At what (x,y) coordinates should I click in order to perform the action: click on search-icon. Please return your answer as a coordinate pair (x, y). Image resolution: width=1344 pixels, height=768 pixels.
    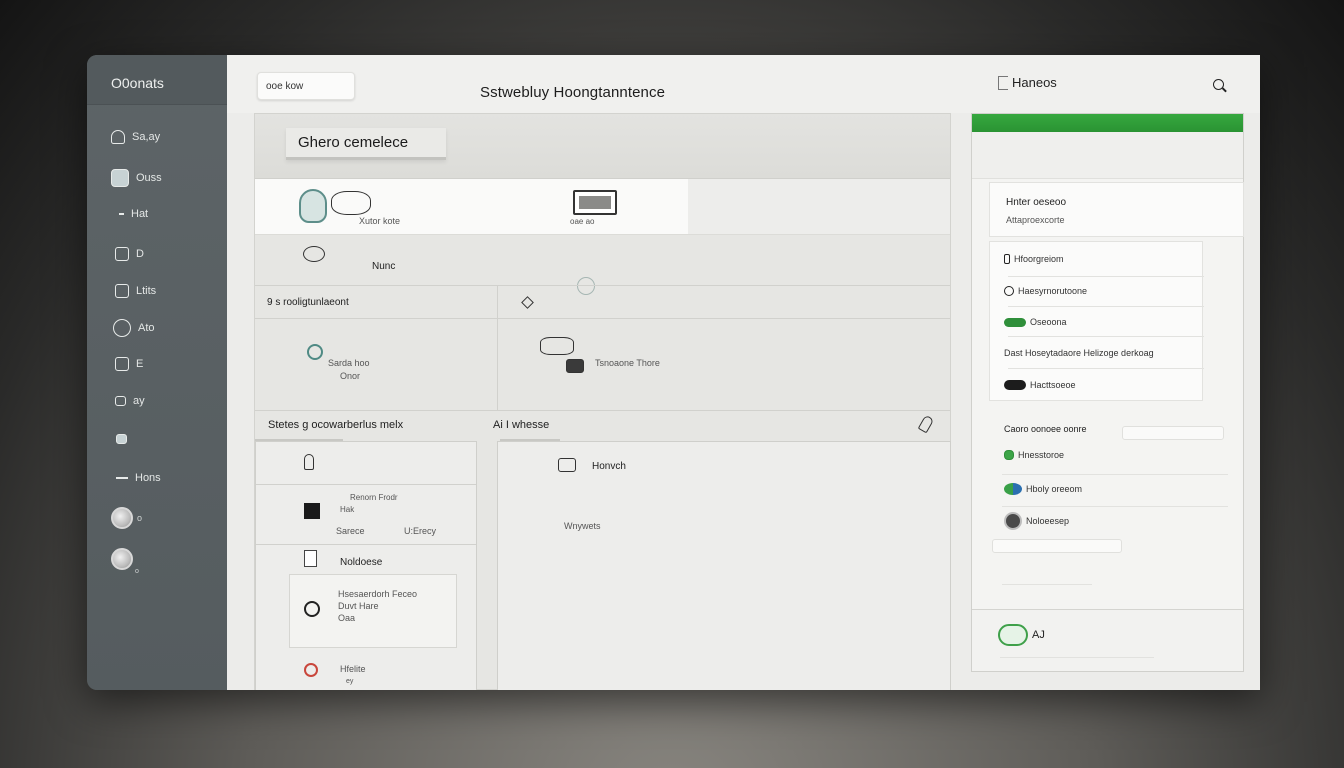
    Looking at the image, I should click on (1218, 84).